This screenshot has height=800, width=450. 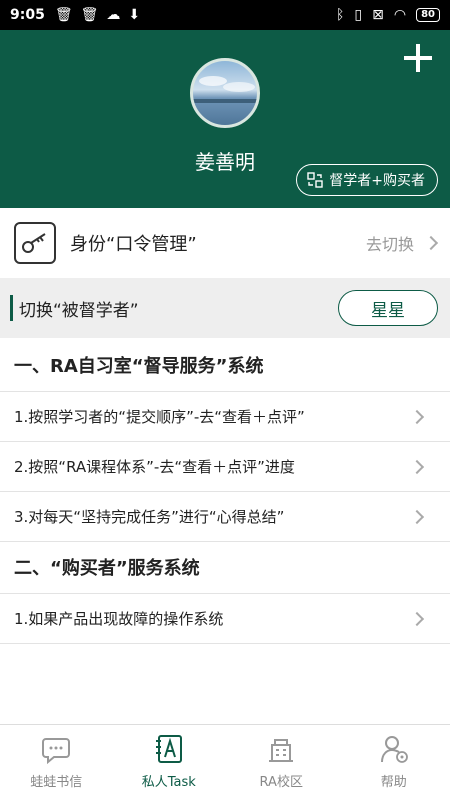 I want to click on help-person-icon, so click(x=394, y=749).